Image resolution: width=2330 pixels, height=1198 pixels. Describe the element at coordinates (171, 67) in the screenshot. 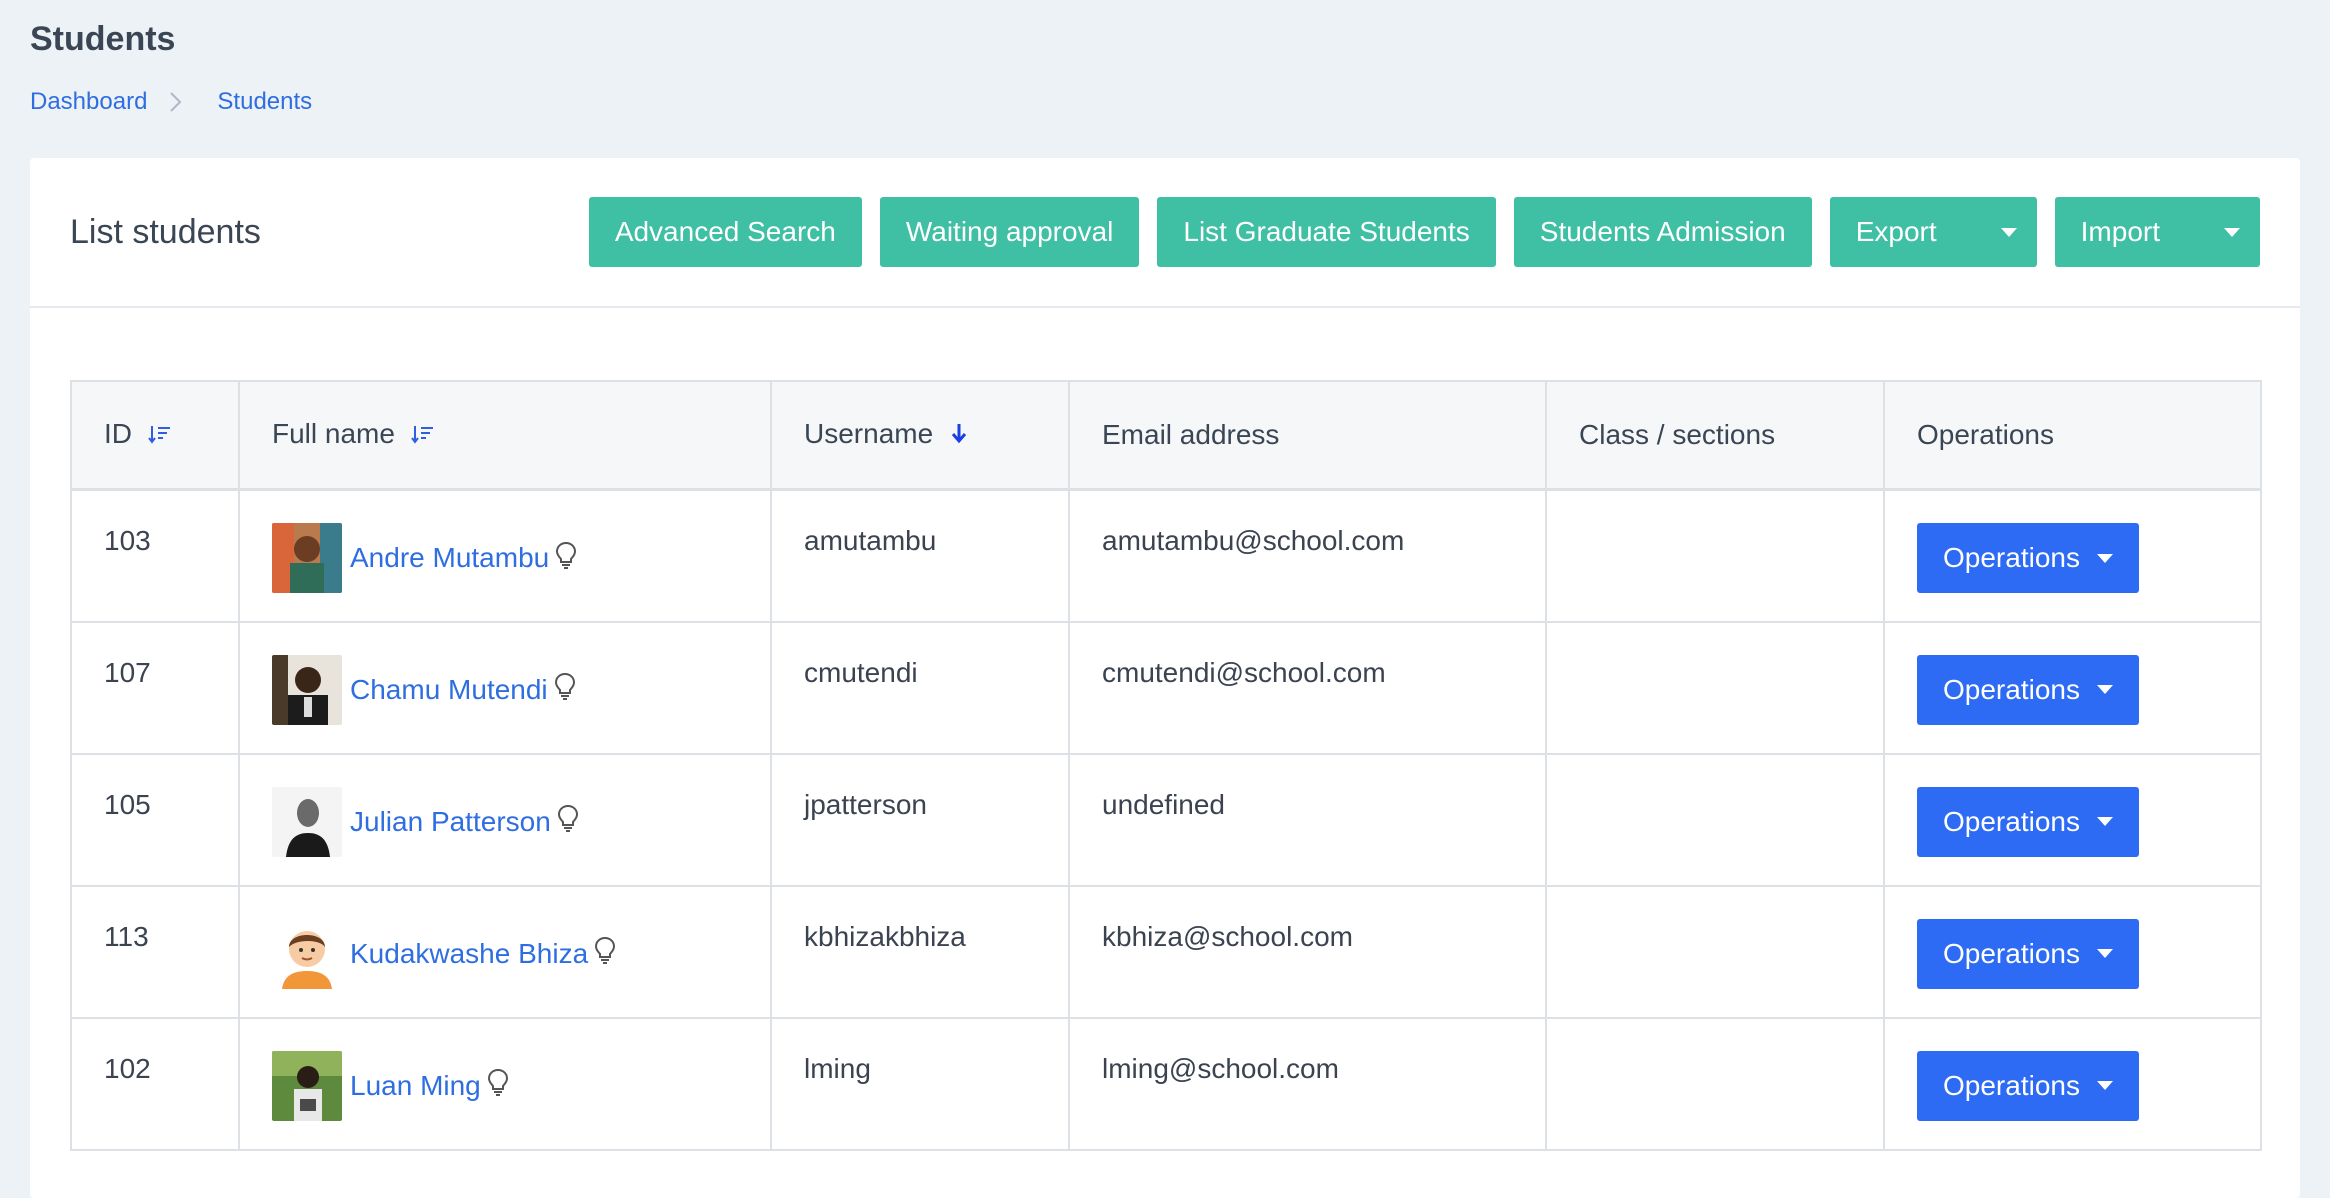

I see `page-header: Students Dashboard Students` at that location.